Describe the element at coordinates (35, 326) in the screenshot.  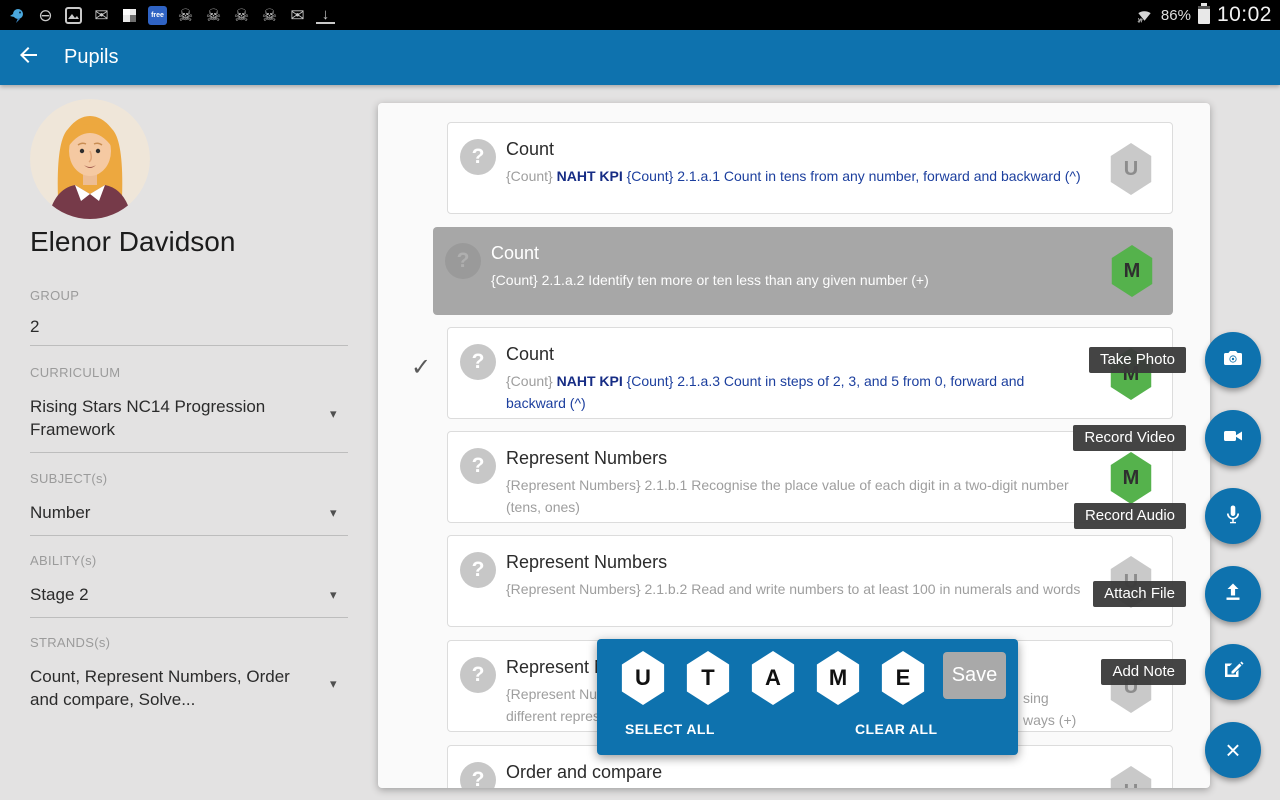
I see `group-value: 2` at that location.